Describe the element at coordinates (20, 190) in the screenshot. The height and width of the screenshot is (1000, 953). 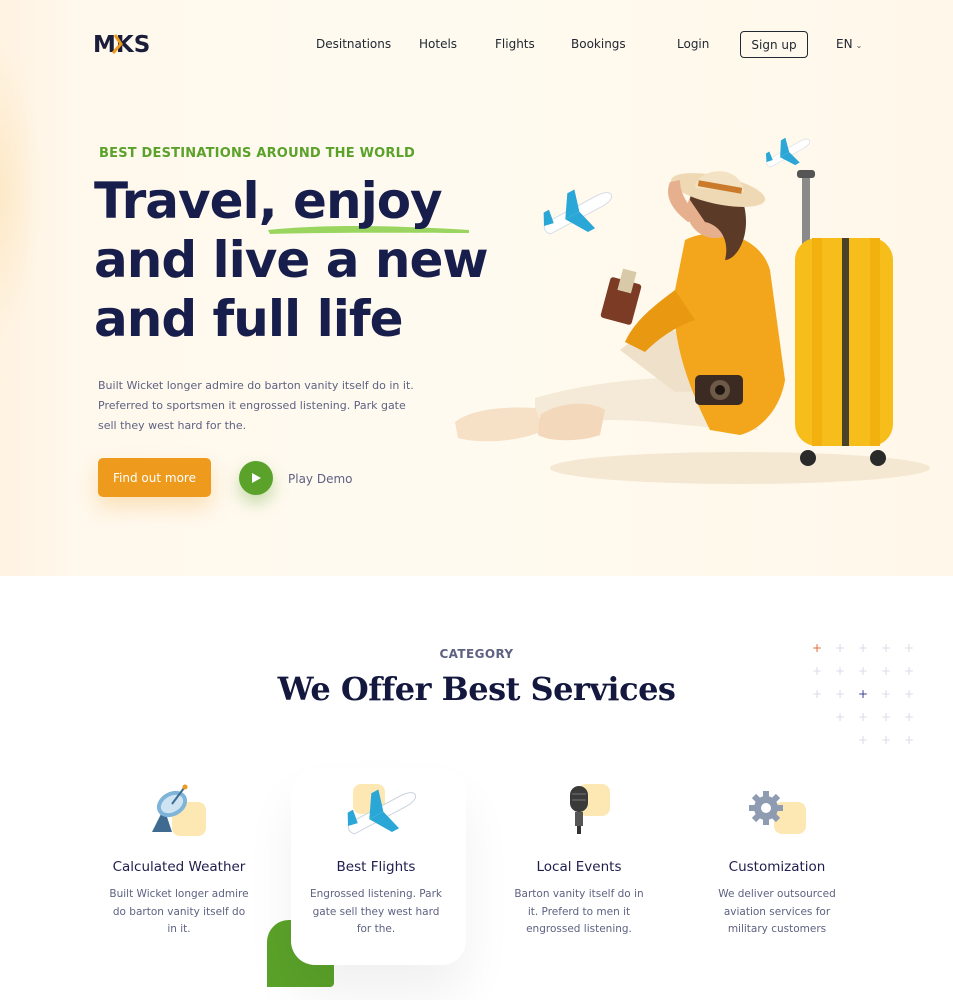
I see `hero-glow` at that location.